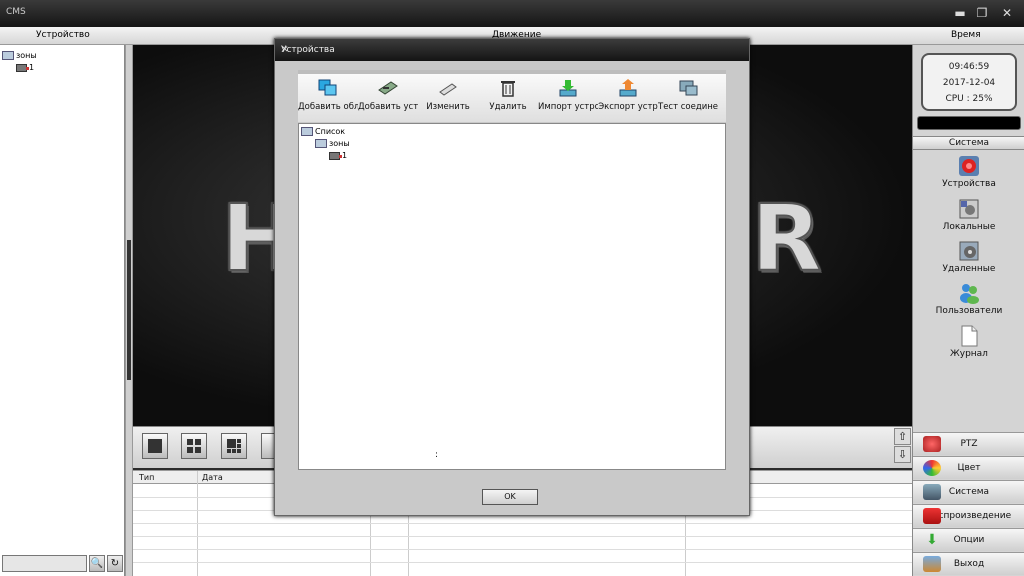 The width and height of the screenshot is (1024, 576). I want to click on local-config-label: Локальные, so click(969, 227).